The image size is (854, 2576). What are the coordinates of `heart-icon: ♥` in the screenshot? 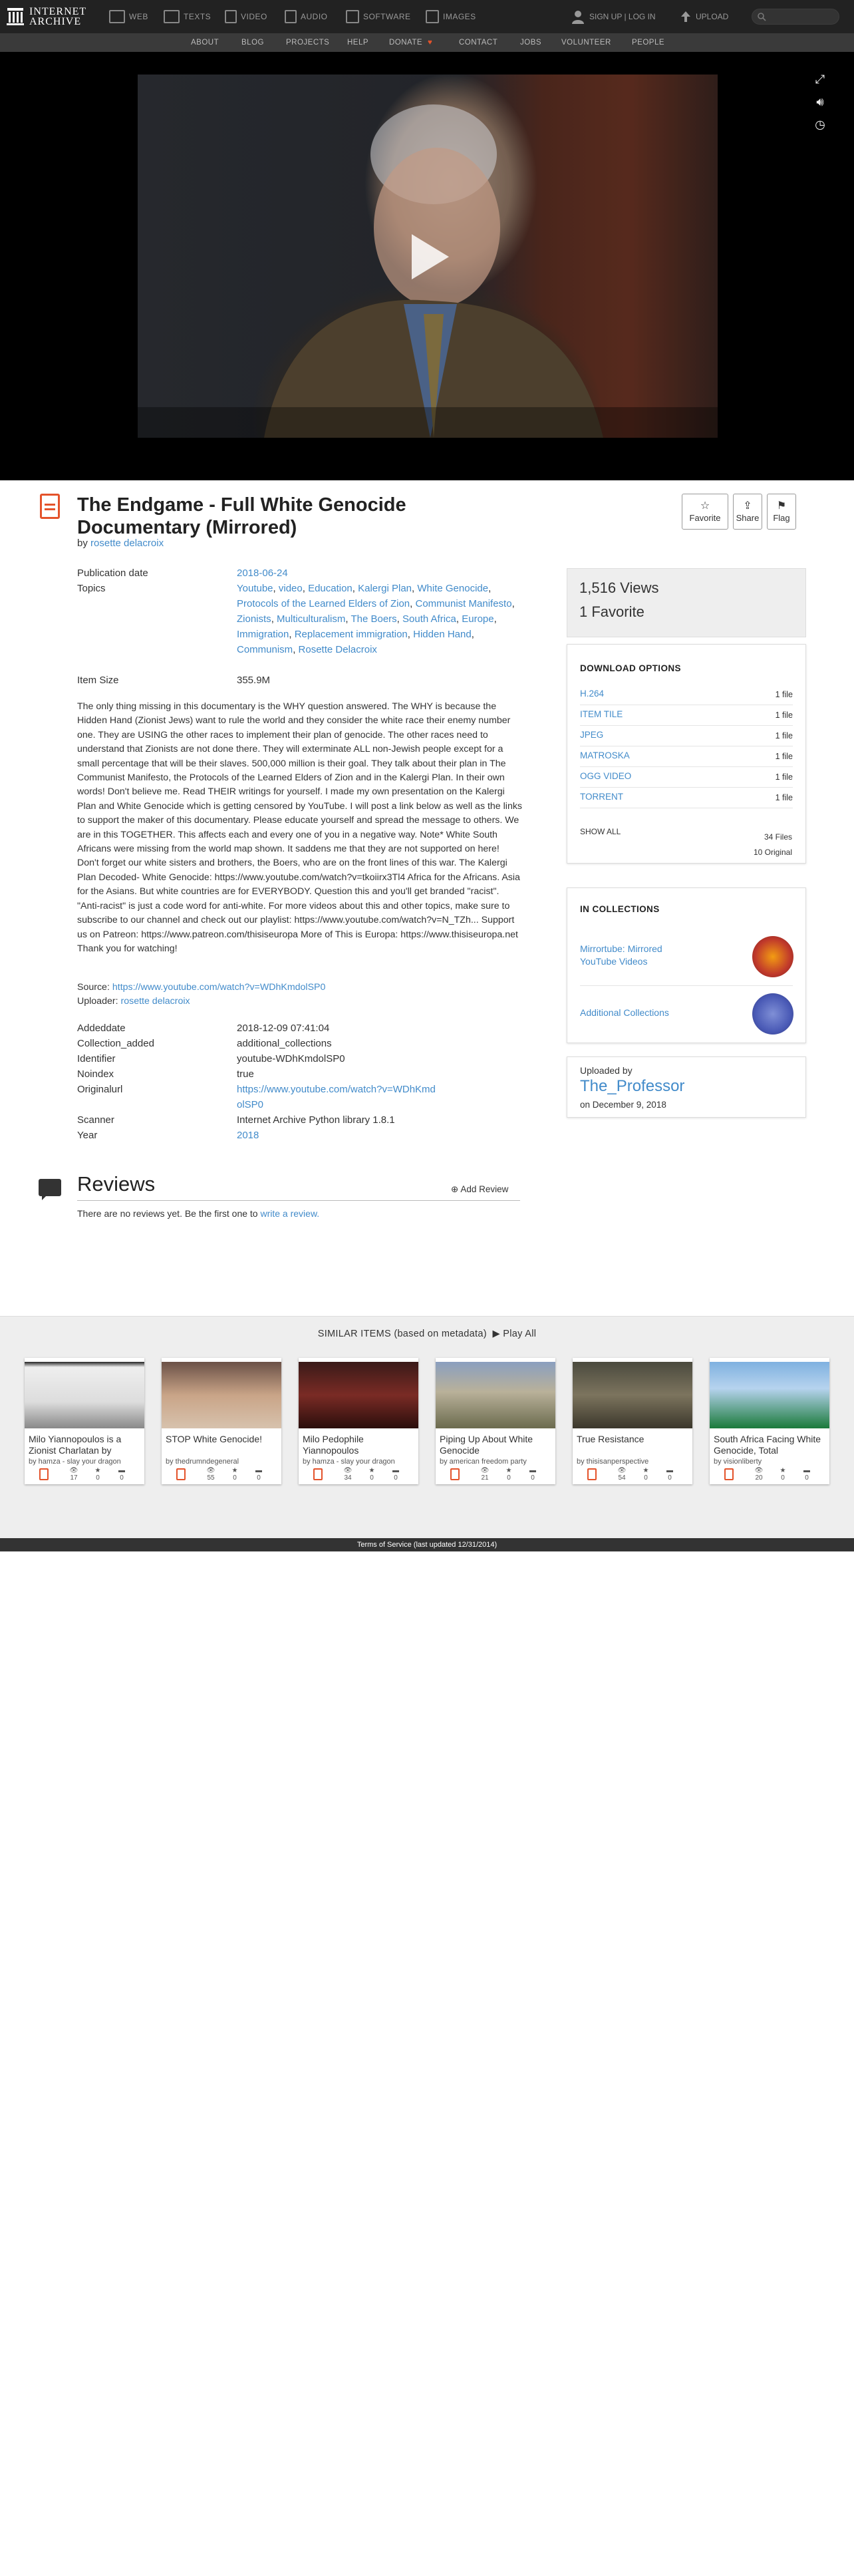 It's located at (430, 43).